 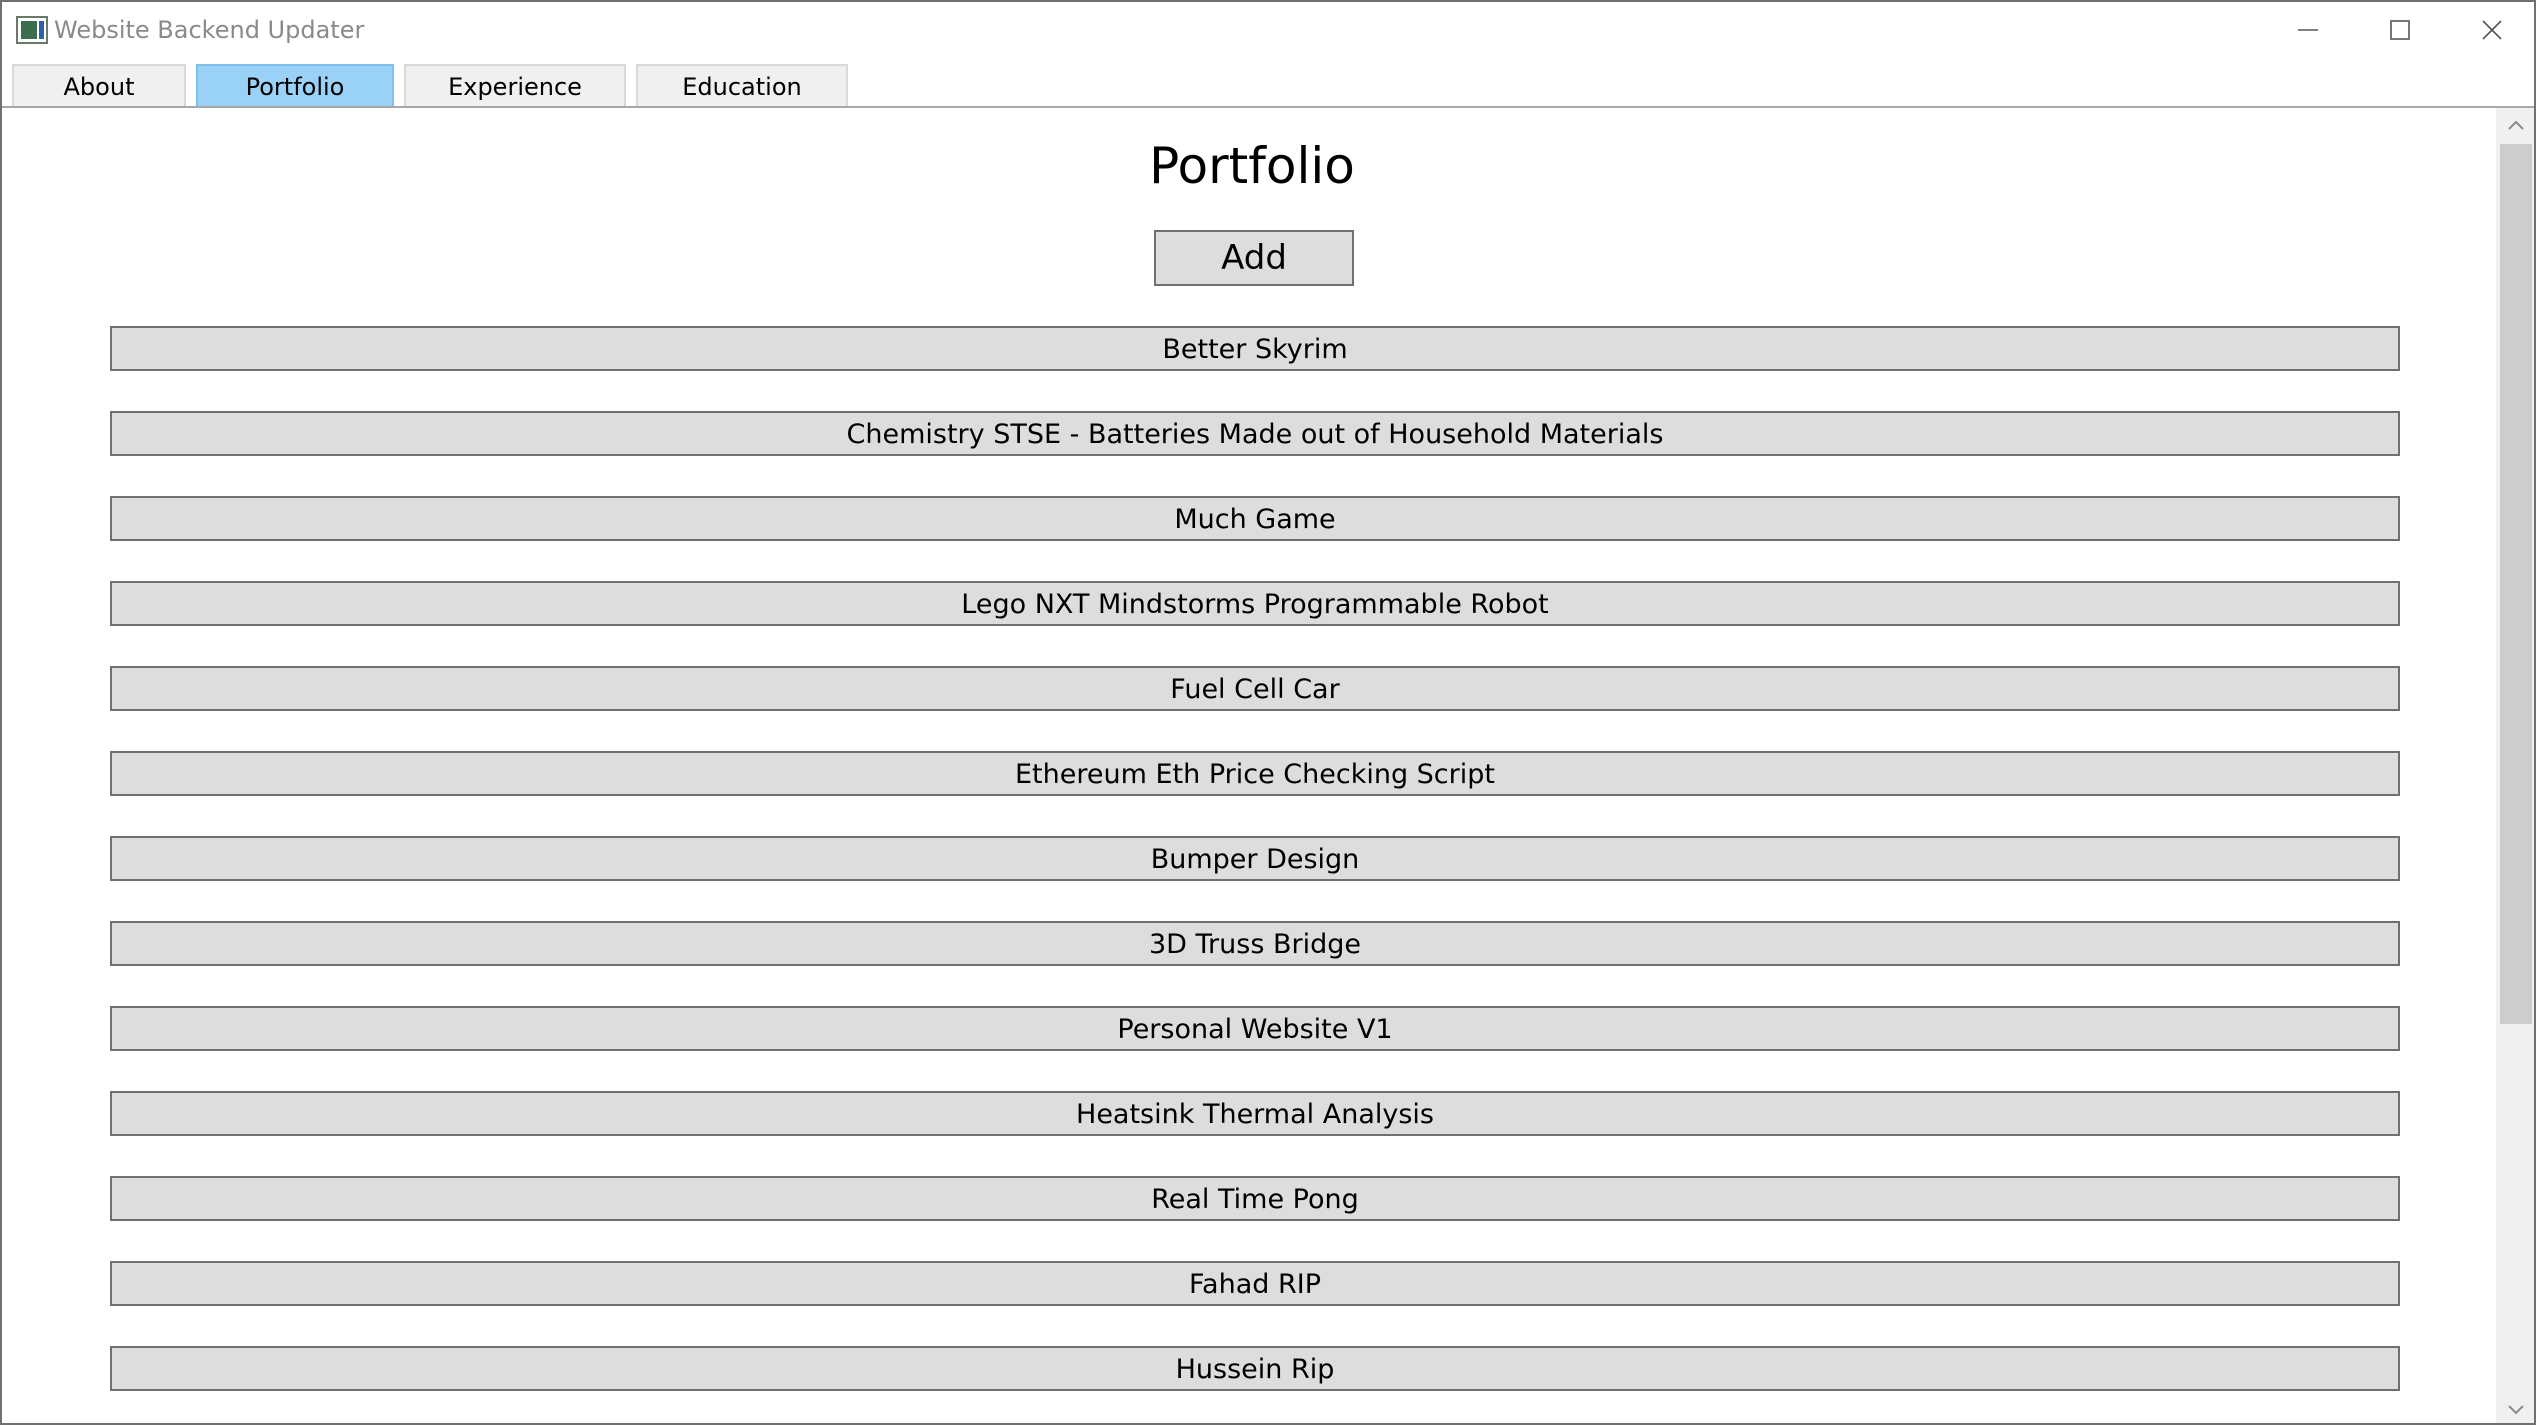 I want to click on portfolio-item-button: Fuel Cell Car, so click(x=1255, y=688).